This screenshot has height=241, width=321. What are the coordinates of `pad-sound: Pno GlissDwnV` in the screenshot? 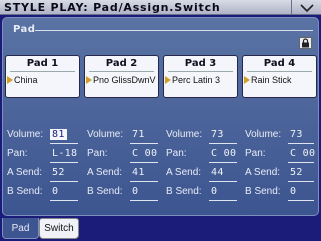 It's located at (121, 80).